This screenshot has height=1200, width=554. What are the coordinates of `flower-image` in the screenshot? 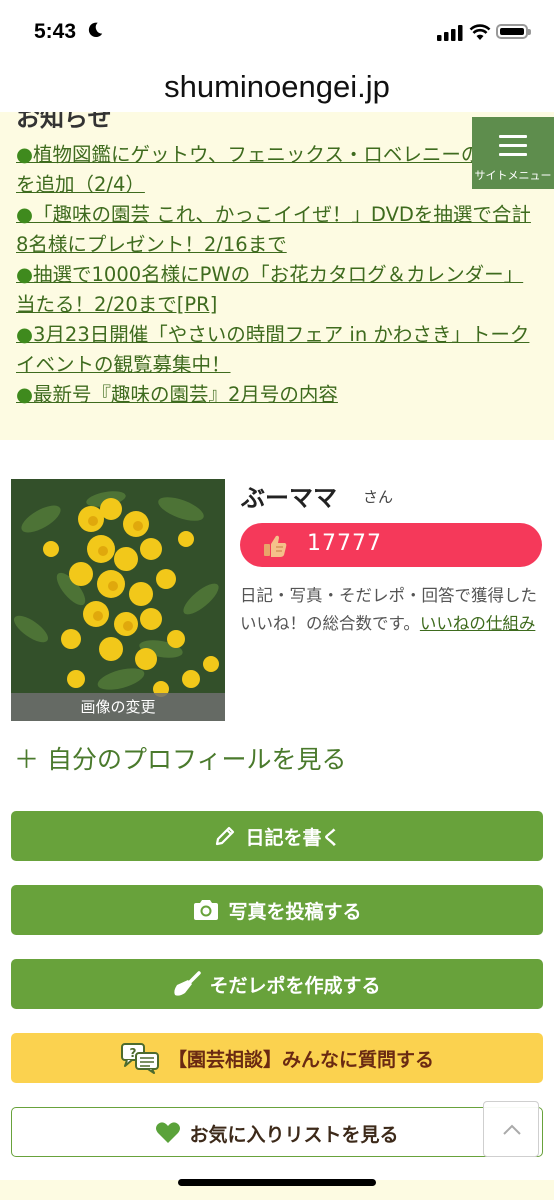 It's located at (118, 600).